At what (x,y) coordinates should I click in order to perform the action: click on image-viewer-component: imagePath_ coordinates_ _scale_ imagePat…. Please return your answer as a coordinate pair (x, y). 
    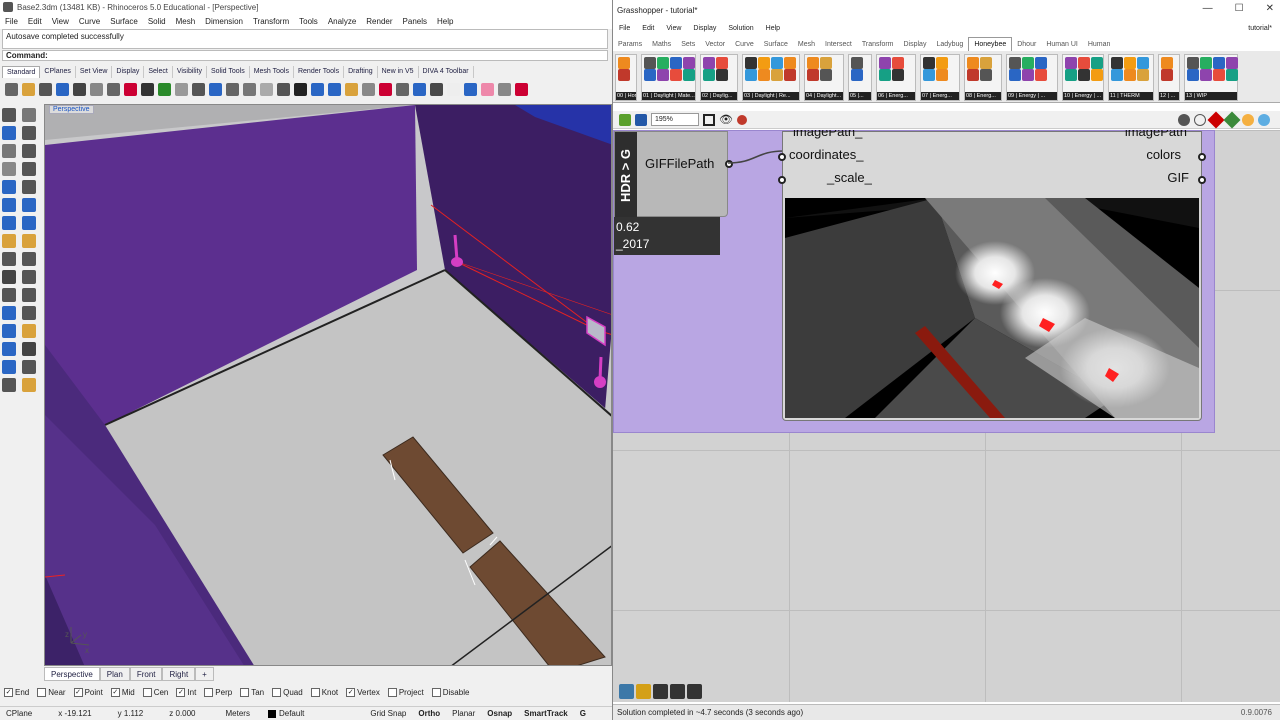
    Looking at the image, I should click on (992, 275).